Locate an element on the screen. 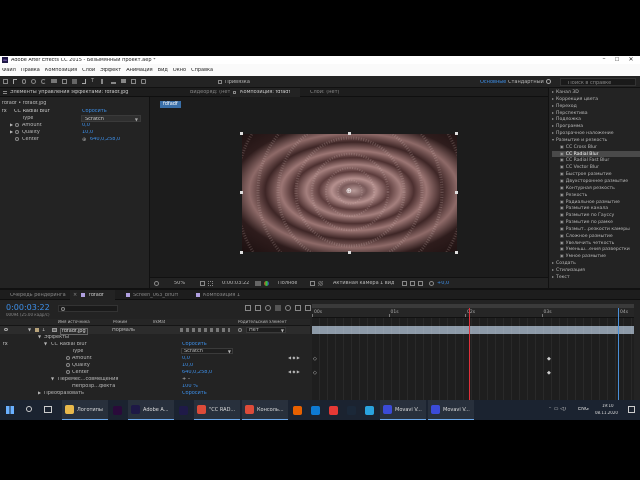 Image resolution: width=640 pixels, height=480 pixels. playhead is located at coordinates (470, 354).